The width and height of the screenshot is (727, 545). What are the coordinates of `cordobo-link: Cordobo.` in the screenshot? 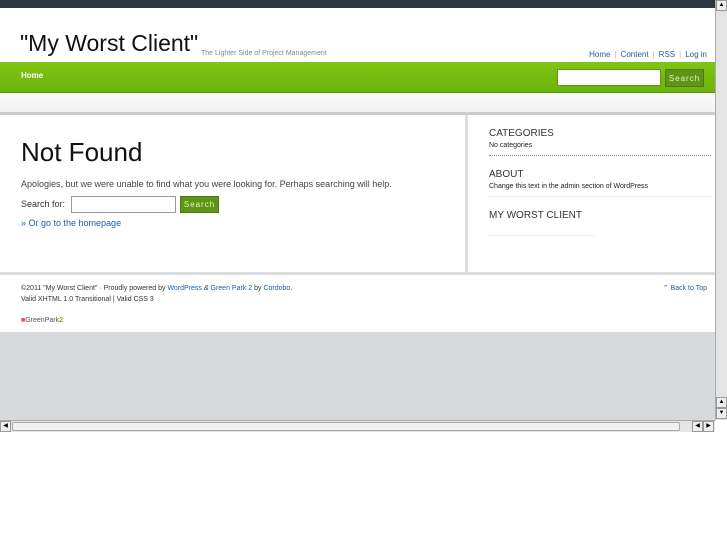 It's located at (277, 288).